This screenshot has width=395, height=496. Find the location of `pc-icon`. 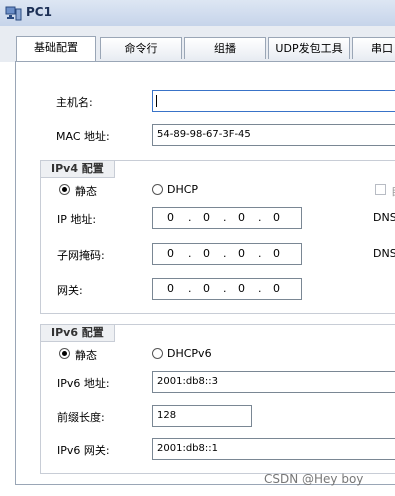

pc-icon is located at coordinates (13, 13).